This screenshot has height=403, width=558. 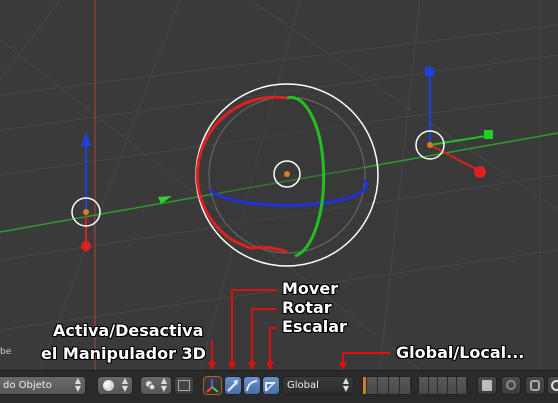 I want to click on transform-orientation-dropdown: Global ▲ ▼, so click(x=318, y=385).